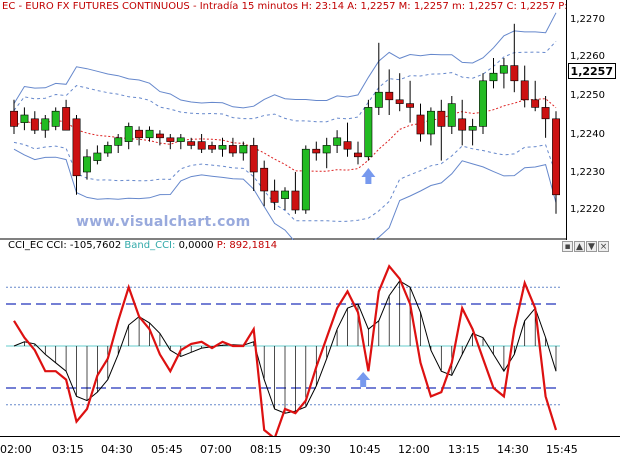 The height and width of the screenshot is (459, 620). Describe the element at coordinates (167, 449) in the screenshot. I see `time-tick: 05:45` at that location.